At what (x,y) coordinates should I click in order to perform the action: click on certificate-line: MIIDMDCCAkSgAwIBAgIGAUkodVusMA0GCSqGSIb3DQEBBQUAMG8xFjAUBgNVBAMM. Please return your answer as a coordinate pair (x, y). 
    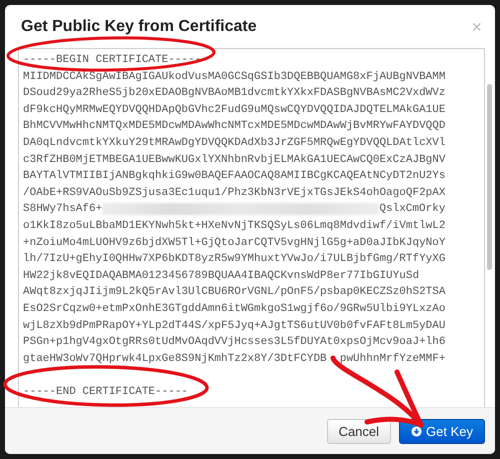
    Looking at the image, I should click on (234, 77).